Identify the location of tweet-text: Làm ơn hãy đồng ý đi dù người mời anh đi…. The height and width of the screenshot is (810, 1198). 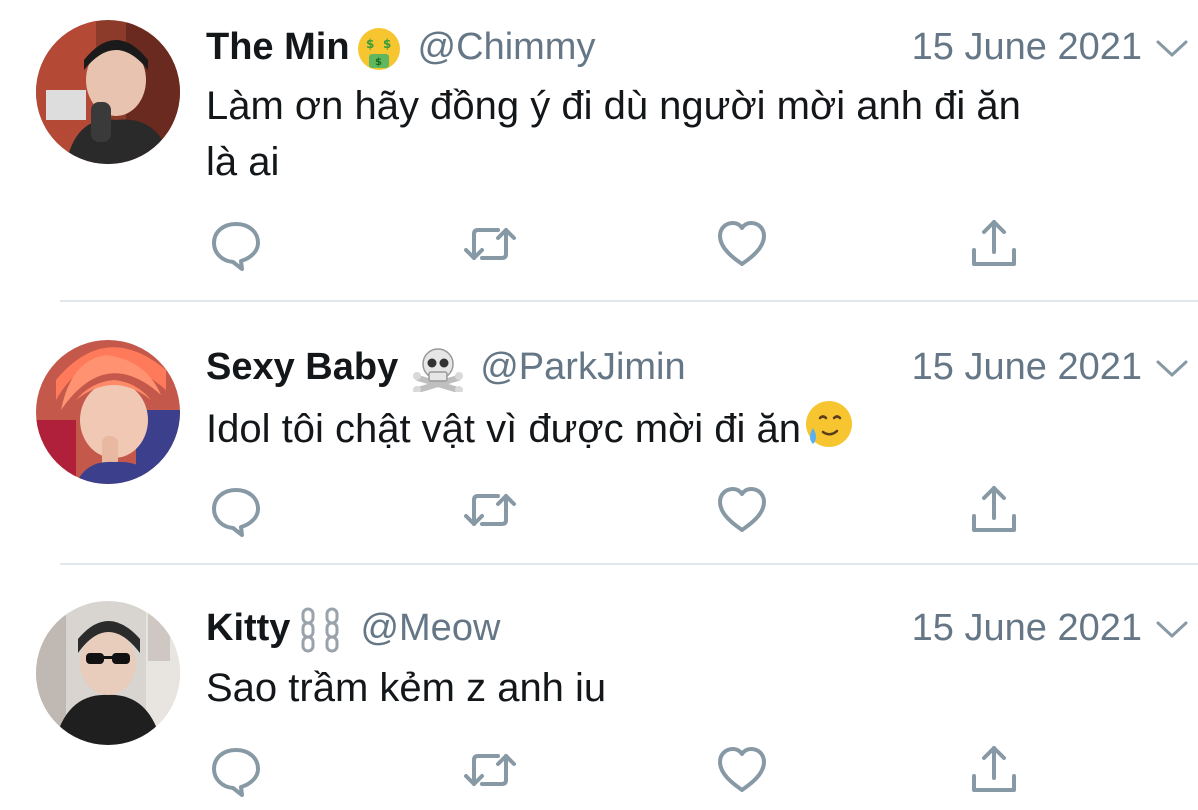
(692, 134).